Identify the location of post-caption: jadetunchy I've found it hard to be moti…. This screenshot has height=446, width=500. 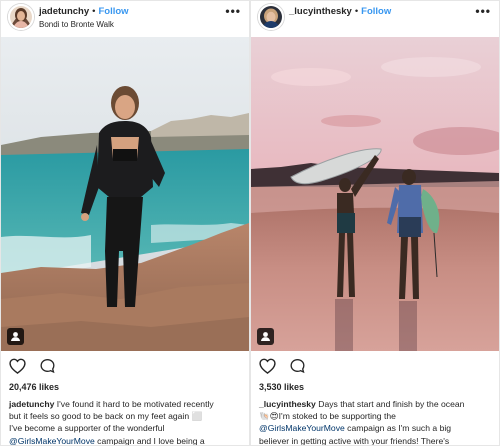
(126, 422).